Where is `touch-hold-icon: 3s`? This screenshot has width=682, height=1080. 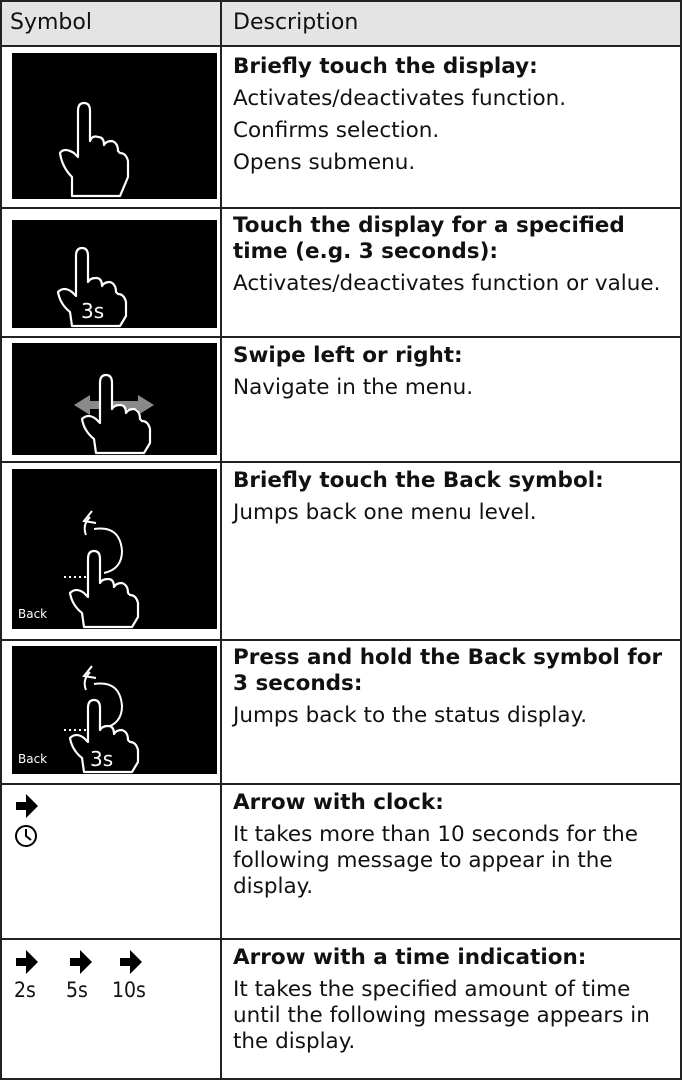
touch-hold-icon: 3s is located at coordinates (114, 274).